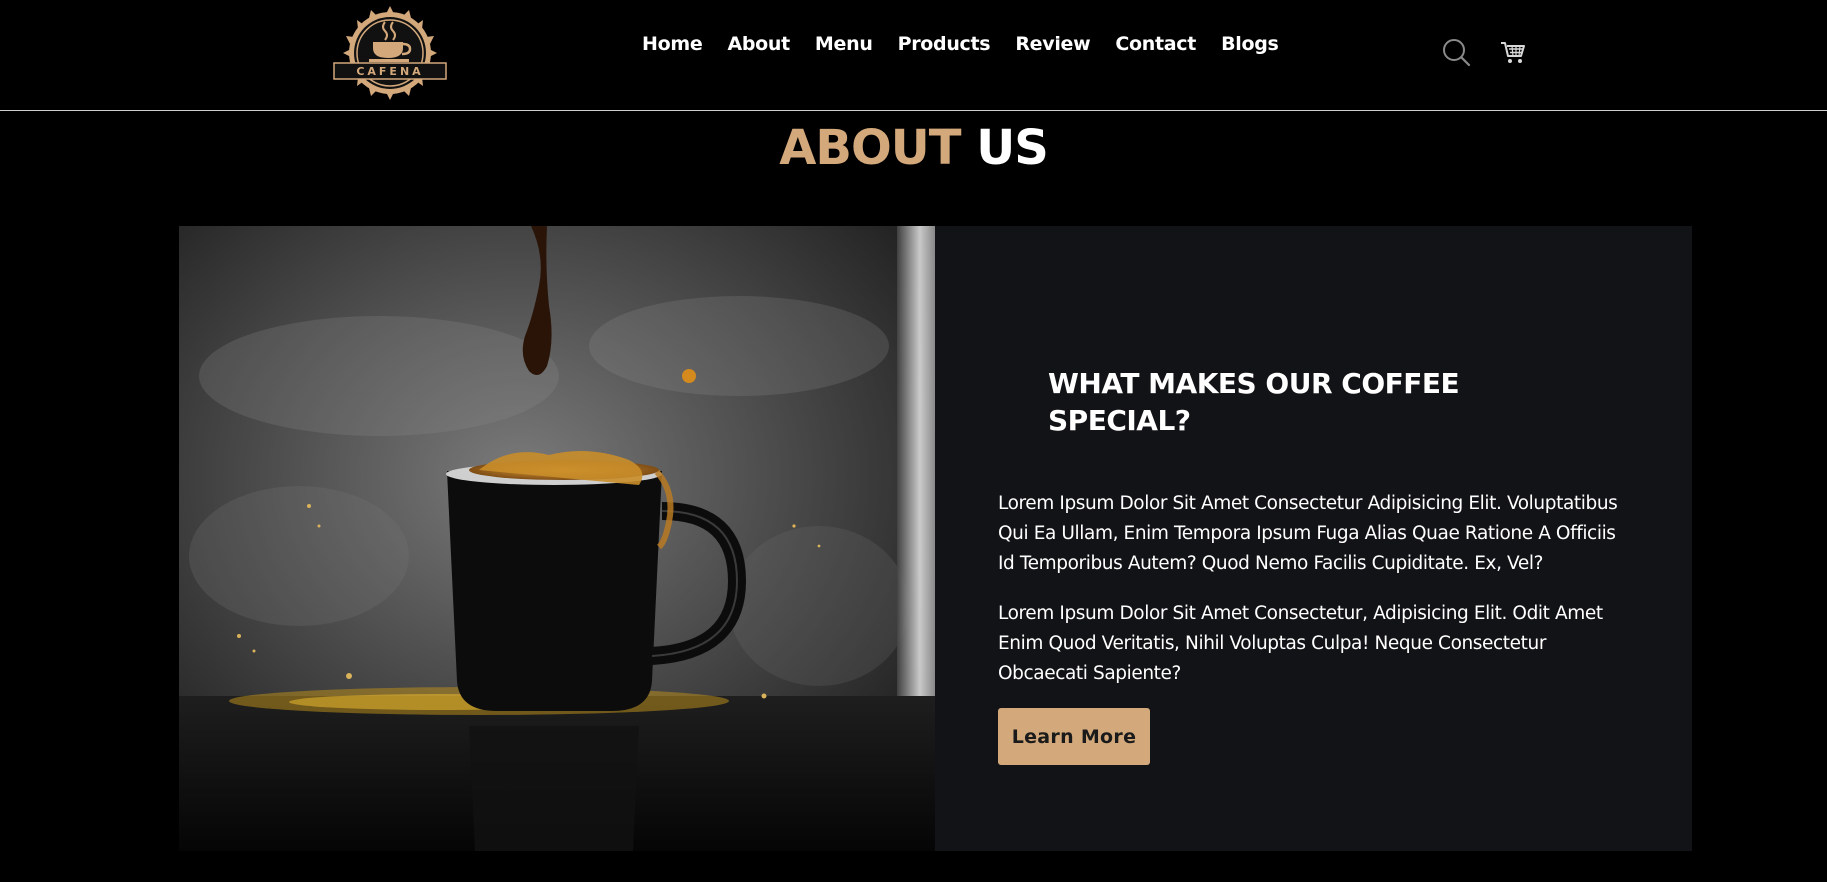  I want to click on shopping-cart-icon, so click(1513, 52).